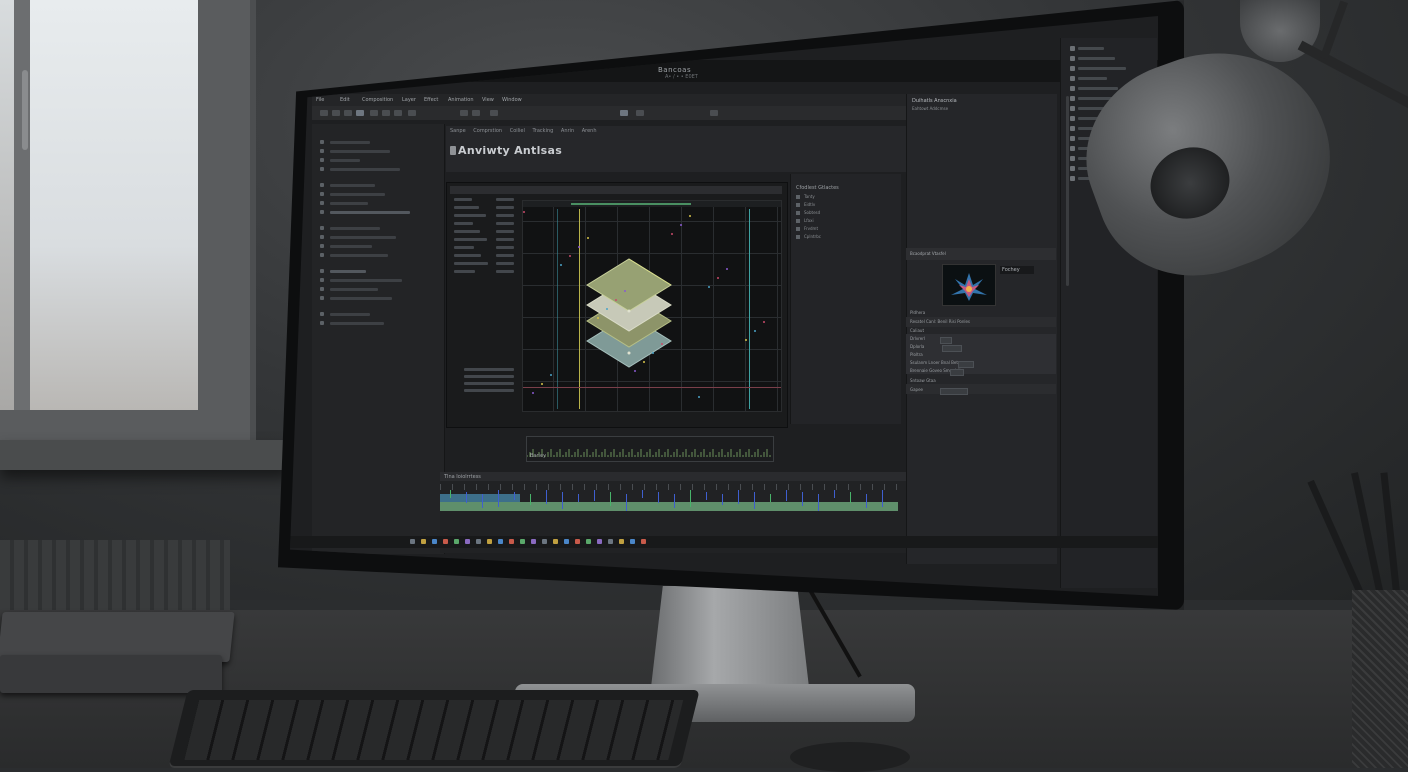  Describe the element at coordinates (409, 100) in the screenshot. I see `menu-layer: Layer` at that location.